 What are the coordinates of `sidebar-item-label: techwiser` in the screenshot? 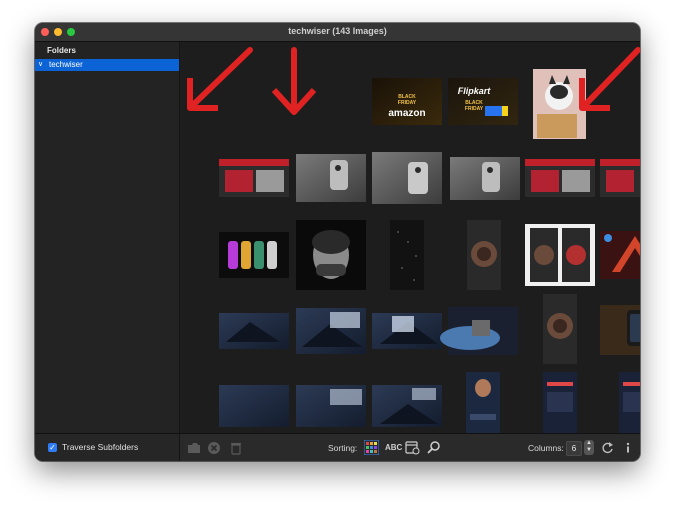 It's located at (66, 64).